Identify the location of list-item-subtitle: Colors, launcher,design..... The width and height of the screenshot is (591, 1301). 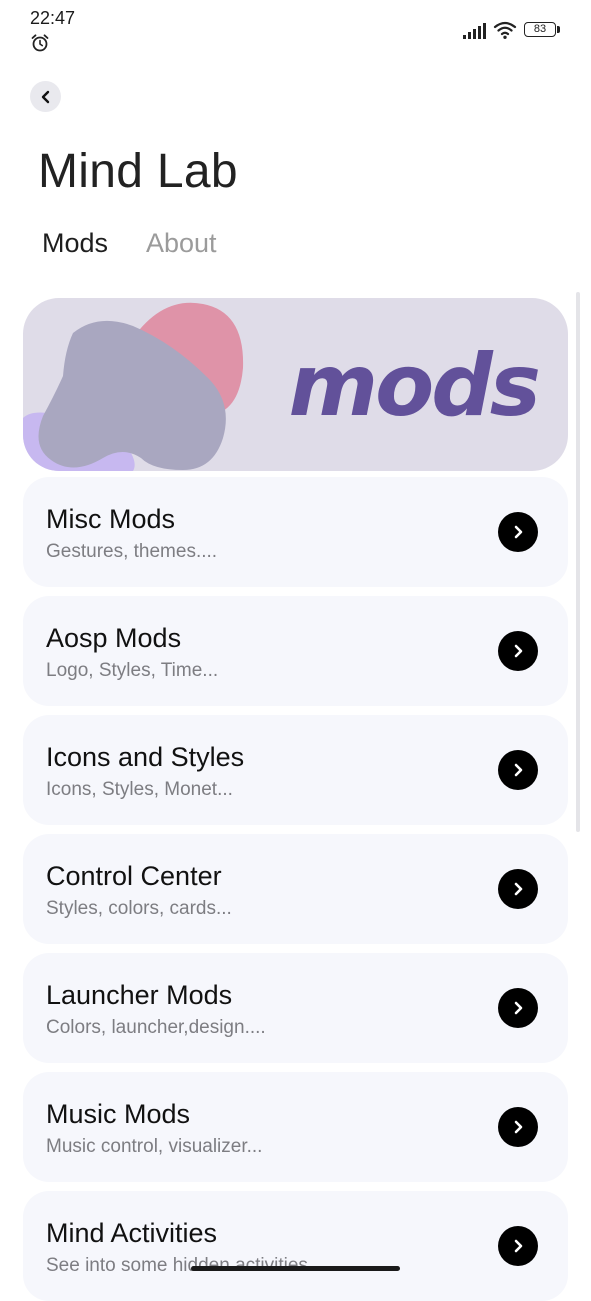
(156, 1027).